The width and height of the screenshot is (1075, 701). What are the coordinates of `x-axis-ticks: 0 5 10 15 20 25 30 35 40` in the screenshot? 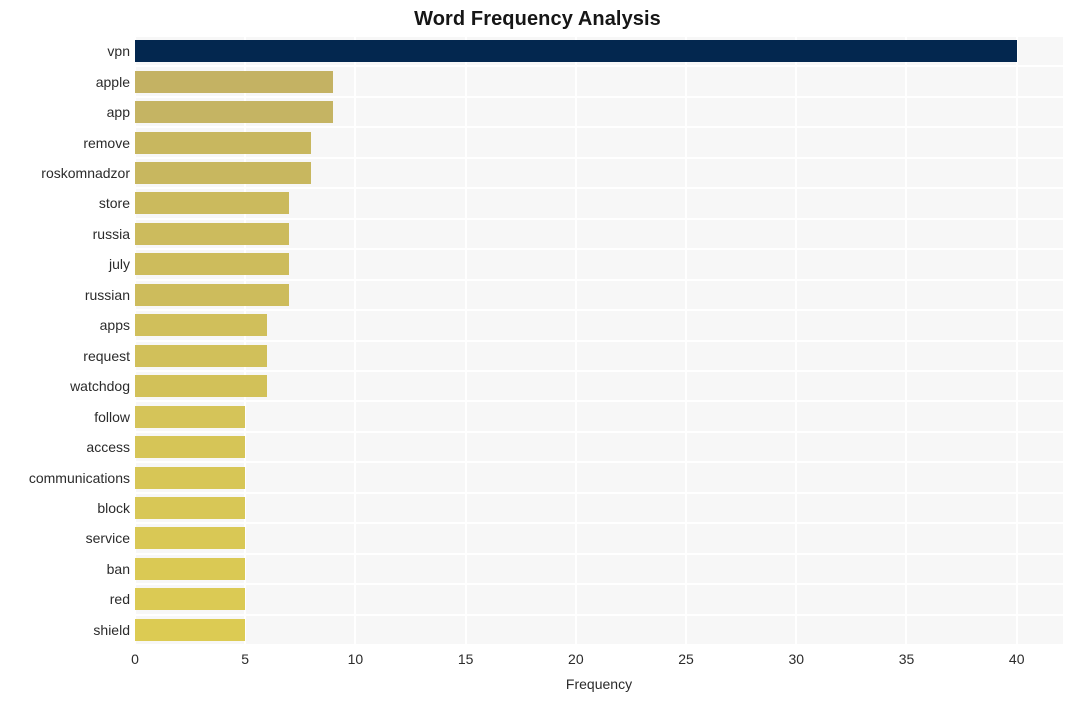 It's located at (597, 661).